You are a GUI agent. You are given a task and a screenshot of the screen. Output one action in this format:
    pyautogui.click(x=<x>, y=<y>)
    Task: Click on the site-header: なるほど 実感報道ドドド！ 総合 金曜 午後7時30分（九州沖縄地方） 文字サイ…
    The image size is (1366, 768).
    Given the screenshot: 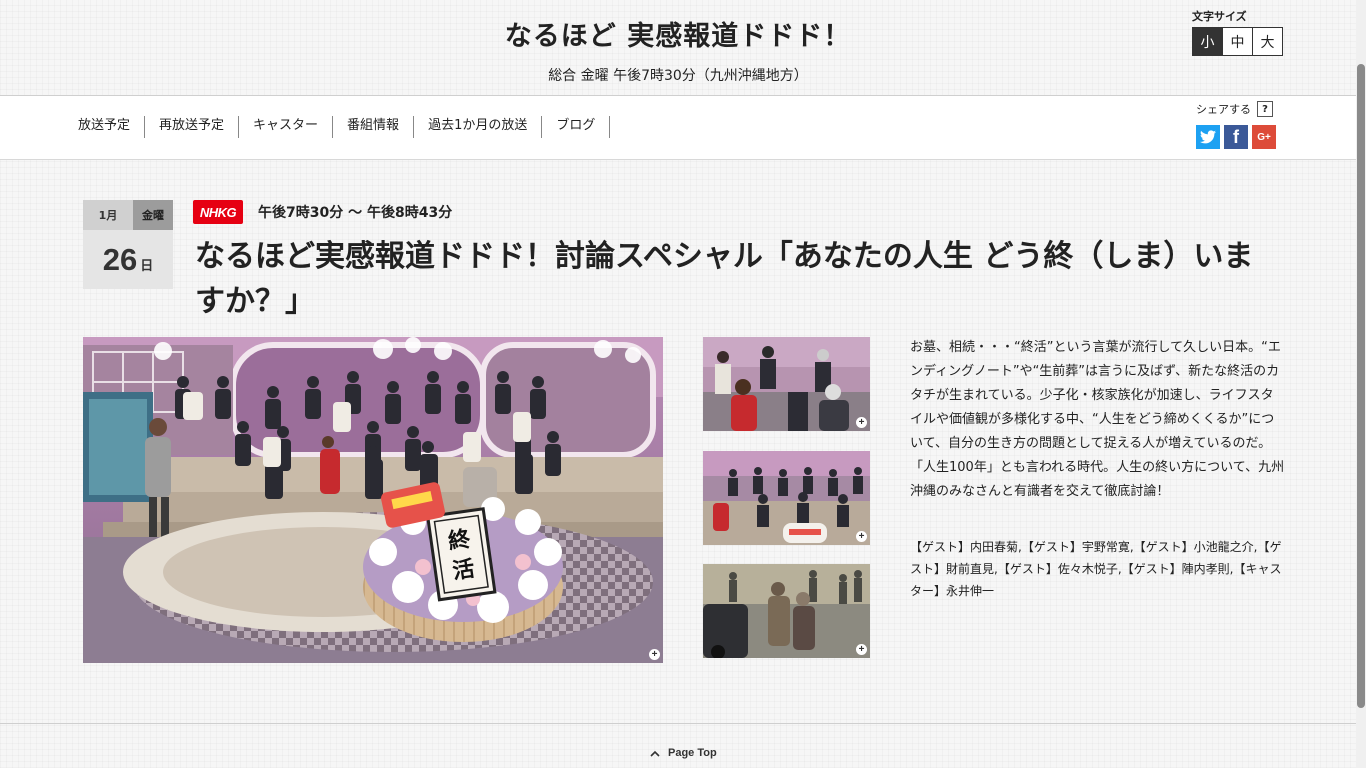 What is the action you would take?
    pyautogui.click(x=678, y=48)
    